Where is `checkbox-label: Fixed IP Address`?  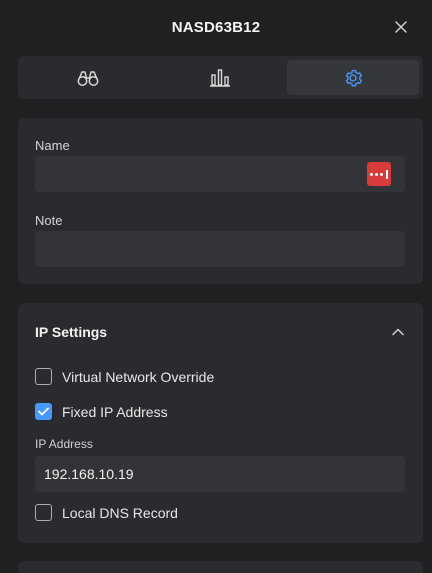 checkbox-label: Fixed IP Address is located at coordinates (115, 411).